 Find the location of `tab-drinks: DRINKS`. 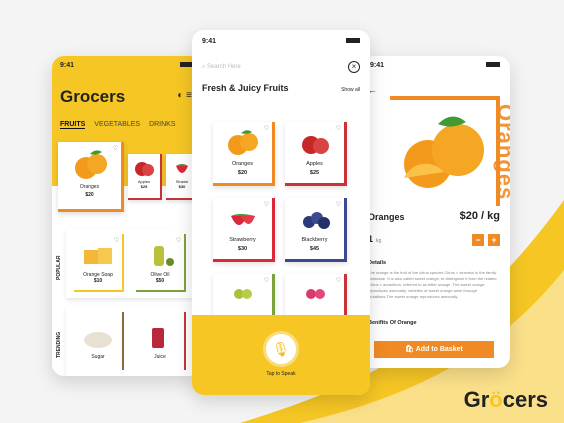

tab-drinks: DRINKS is located at coordinates (162, 125).